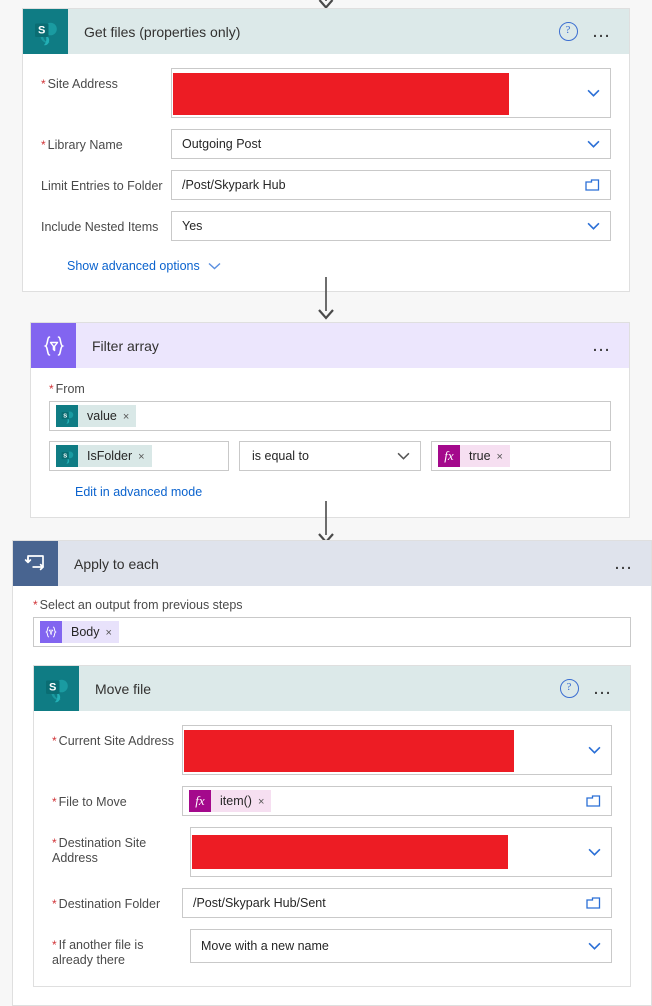 This screenshot has width=652, height=1006. What do you see at coordinates (332, 605) in the screenshot?
I see `field-label-select-output: Select an output from previous steps` at bounding box center [332, 605].